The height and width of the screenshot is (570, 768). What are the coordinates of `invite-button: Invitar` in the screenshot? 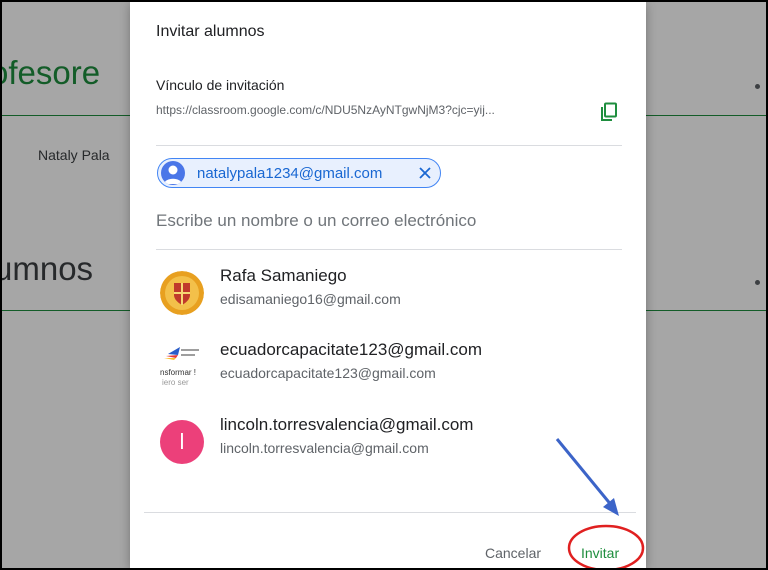 It's located at (600, 553).